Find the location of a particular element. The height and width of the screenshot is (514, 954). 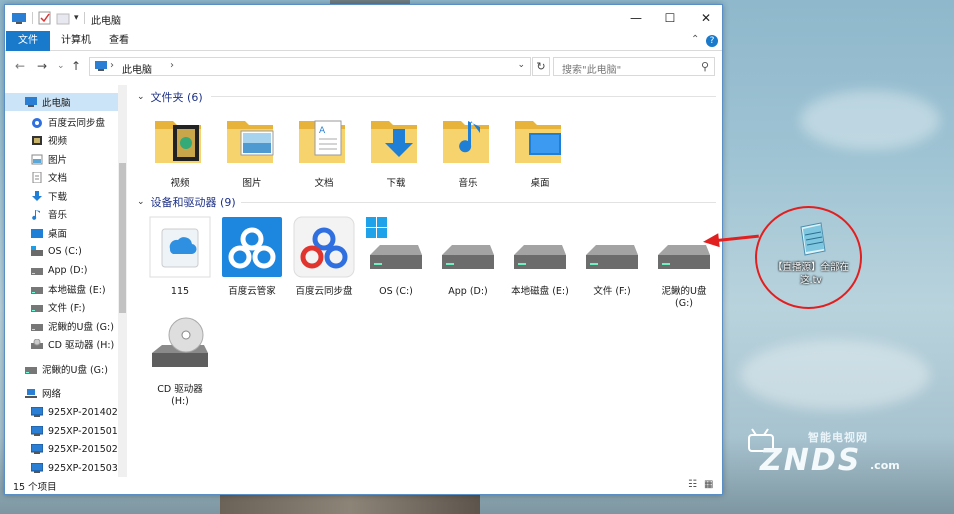

folder-item: 桌面 is located at coordinates (540, 151).